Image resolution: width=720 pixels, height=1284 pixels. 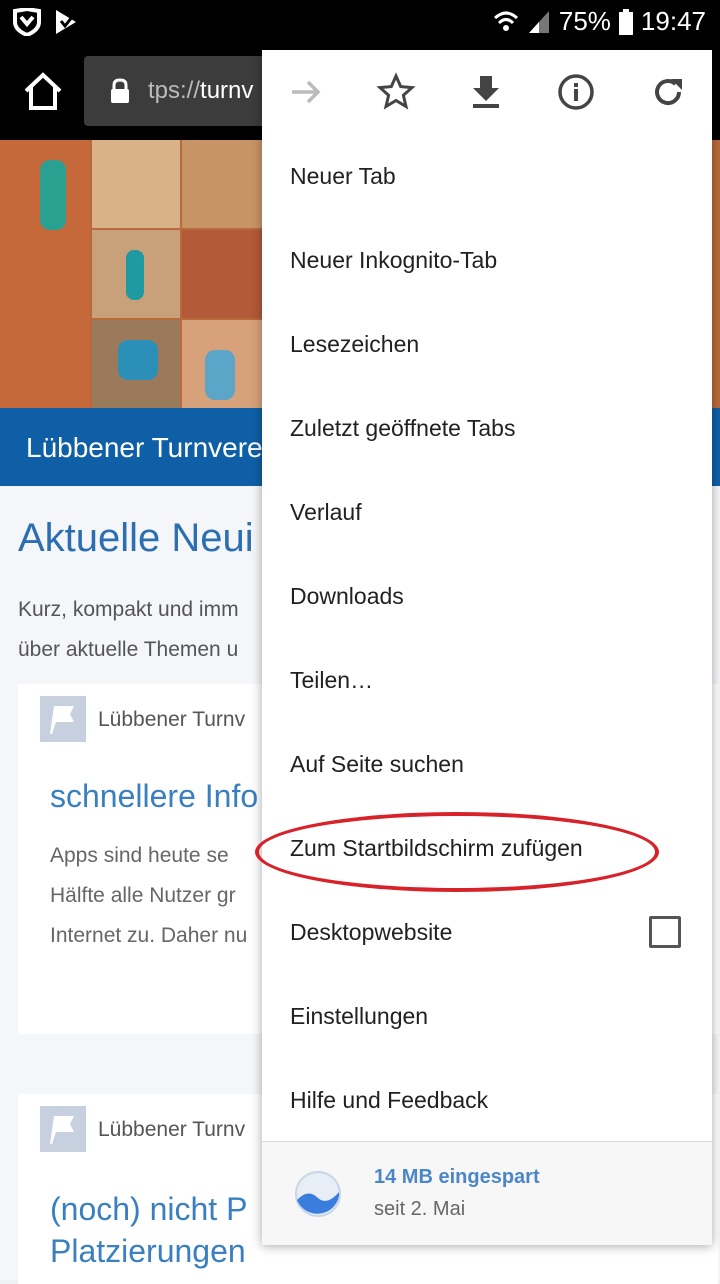 What do you see at coordinates (584, 21) in the screenshot?
I see `battery-percent: 75%` at bounding box center [584, 21].